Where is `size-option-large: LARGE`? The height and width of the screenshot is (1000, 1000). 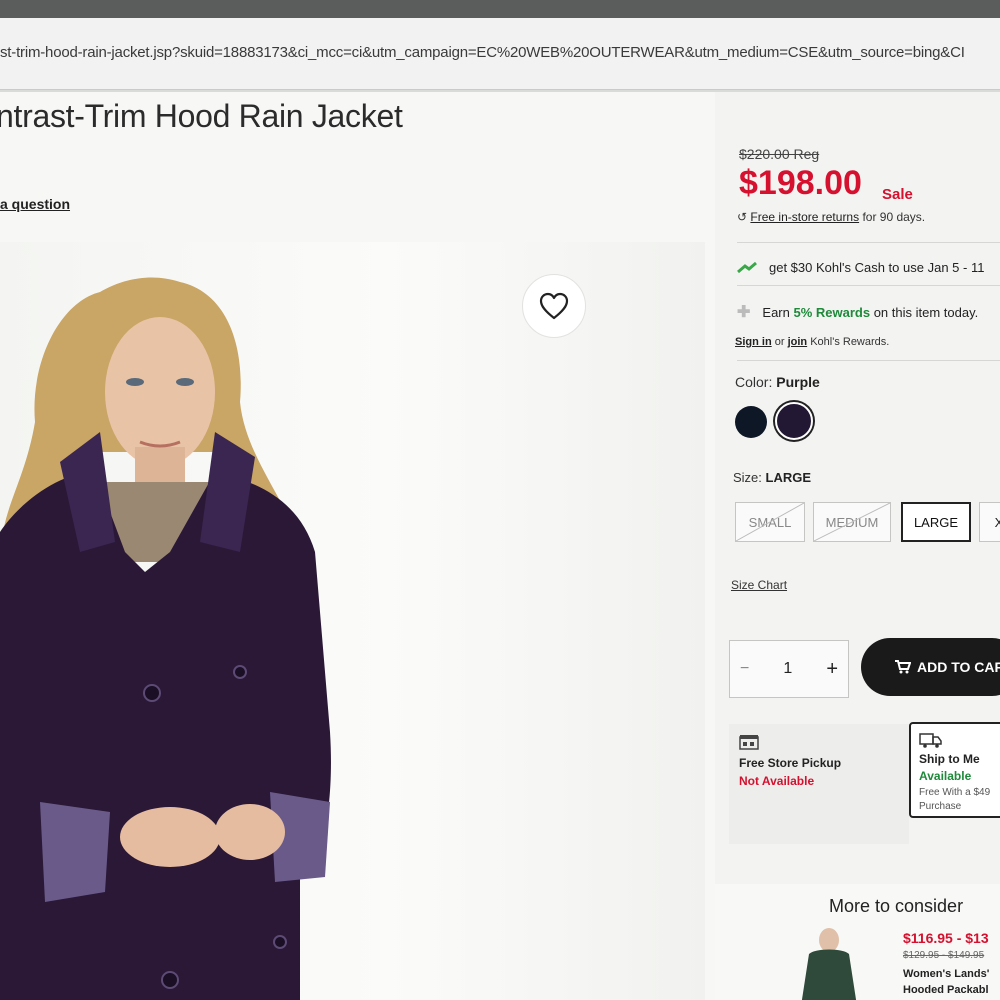 size-option-large: LARGE is located at coordinates (936, 522).